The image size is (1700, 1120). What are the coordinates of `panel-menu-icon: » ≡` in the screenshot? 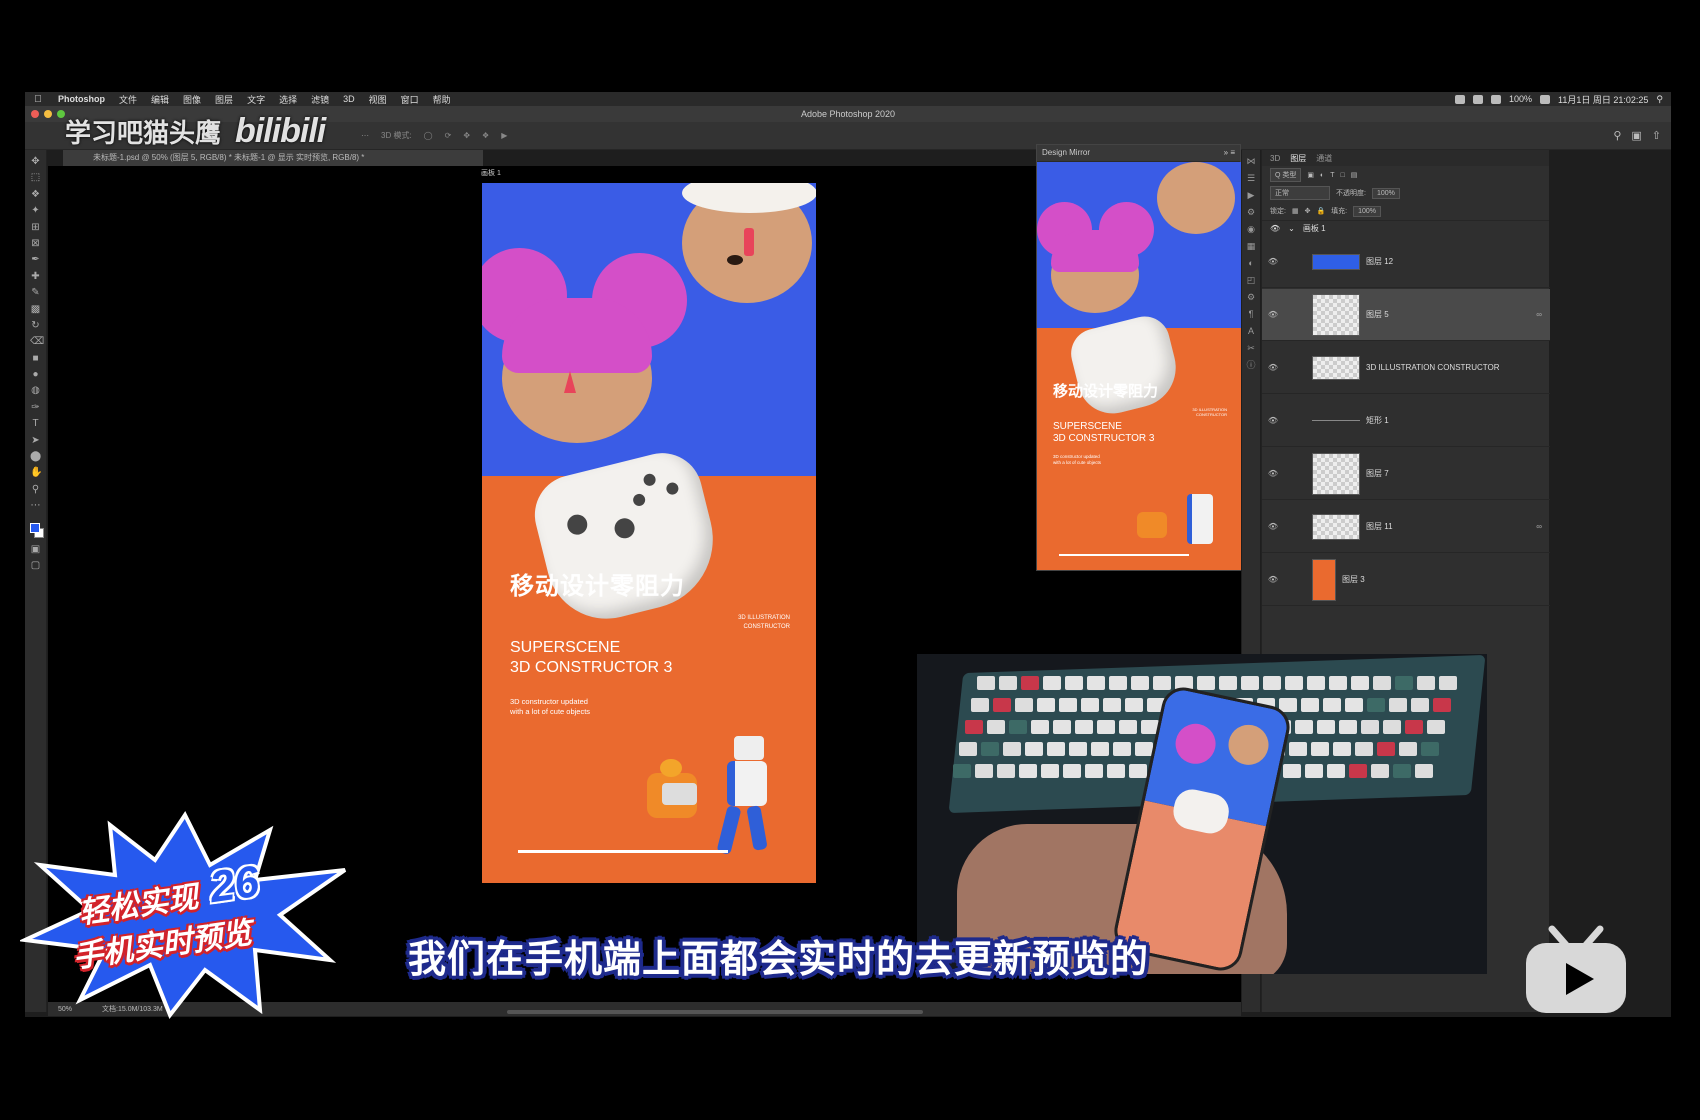 It's located at (1232, 153).